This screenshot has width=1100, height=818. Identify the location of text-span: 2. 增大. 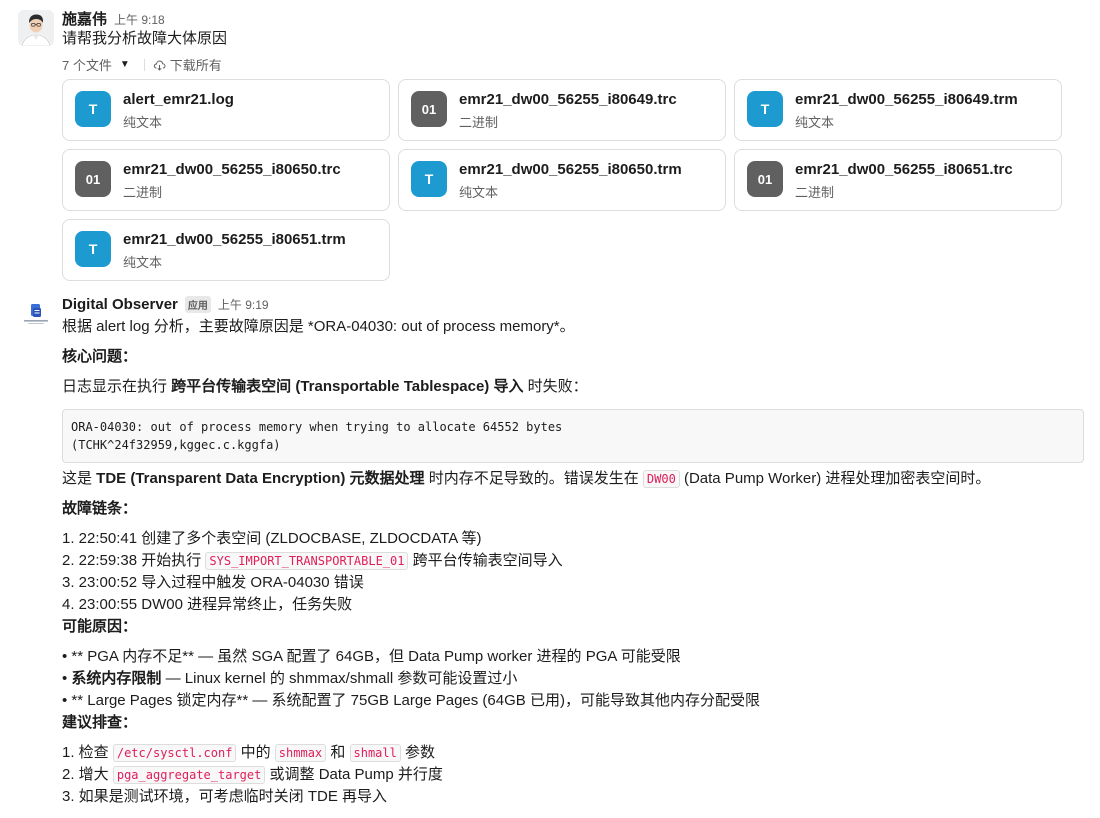
(87, 774).